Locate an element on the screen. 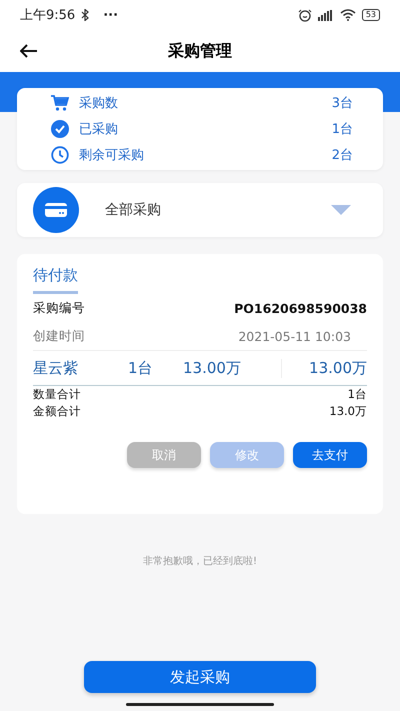  back-button is located at coordinates (29, 51).